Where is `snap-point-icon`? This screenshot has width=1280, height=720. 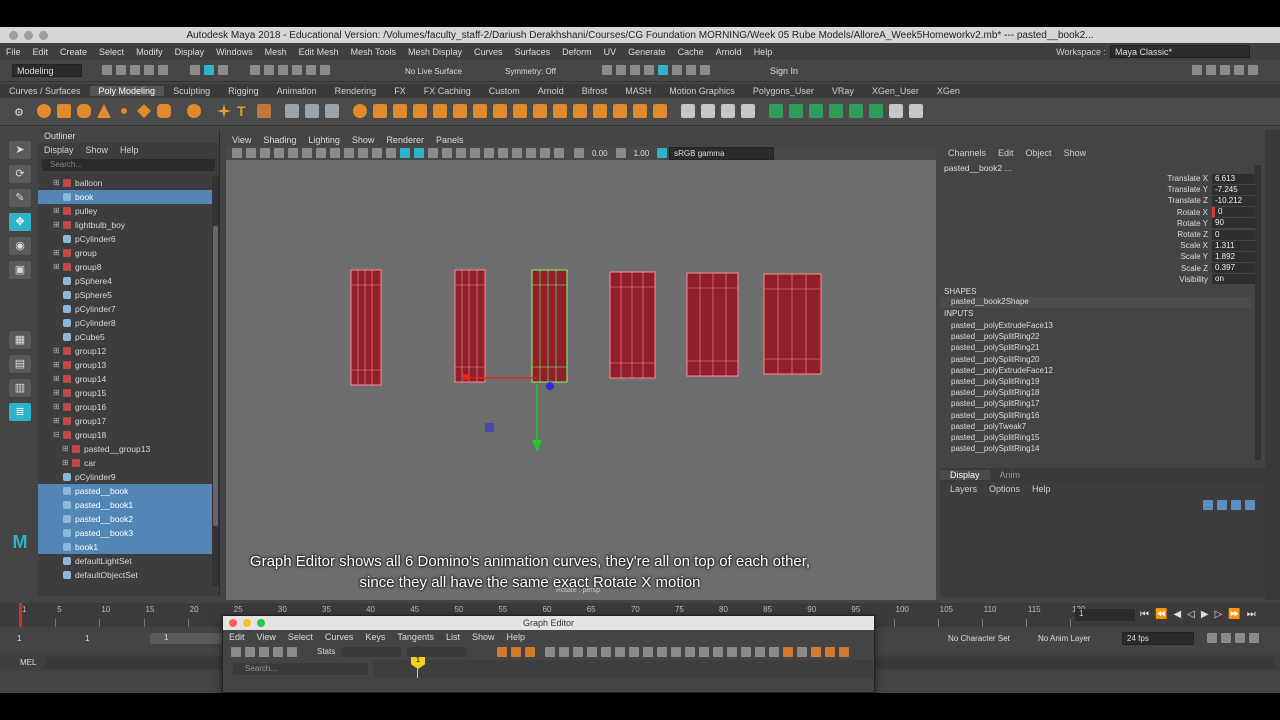 snap-point-icon is located at coordinates (283, 70).